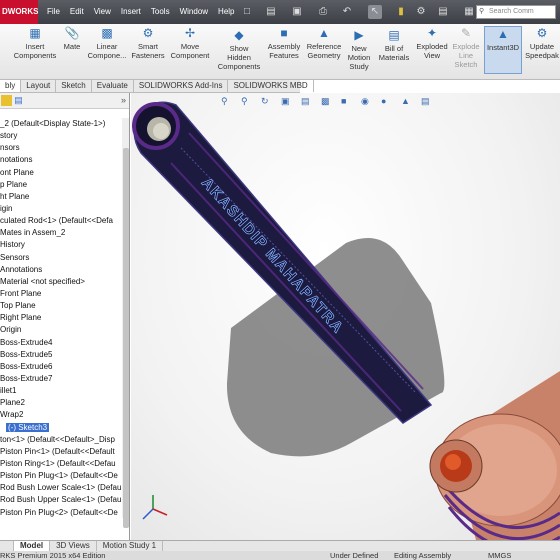 The image size is (560, 560). Describe the element at coordinates (62, 282) in the screenshot. I see `tree-item: Material <not specified>` at that location.